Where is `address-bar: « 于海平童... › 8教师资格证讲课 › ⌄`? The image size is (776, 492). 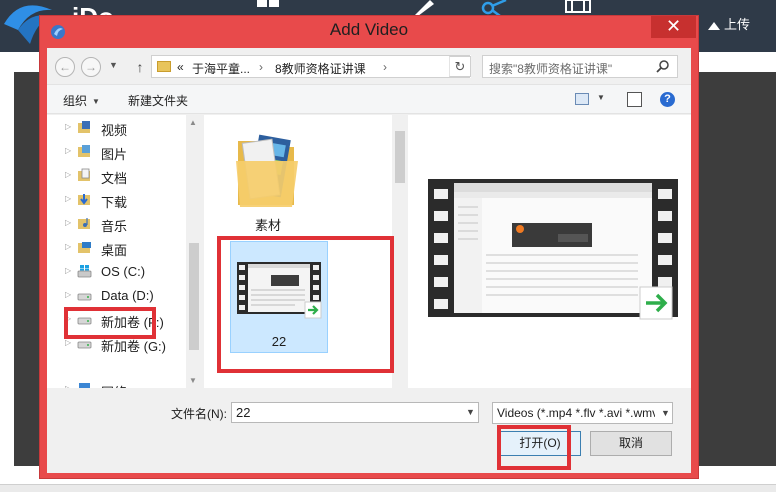 address-bar: « 于海平童... › 8教师资格证讲课 › ⌄ is located at coordinates (310, 66).